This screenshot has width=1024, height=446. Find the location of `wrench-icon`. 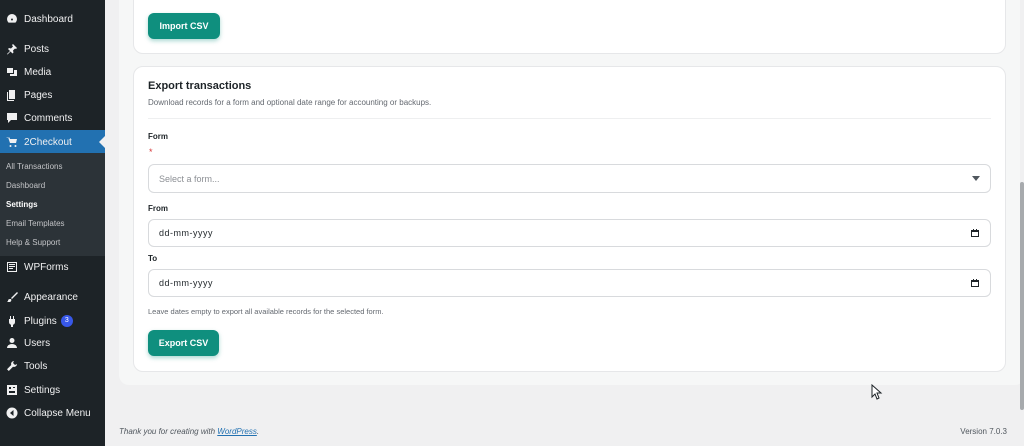

wrench-icon is located at coordinates (12, 366).